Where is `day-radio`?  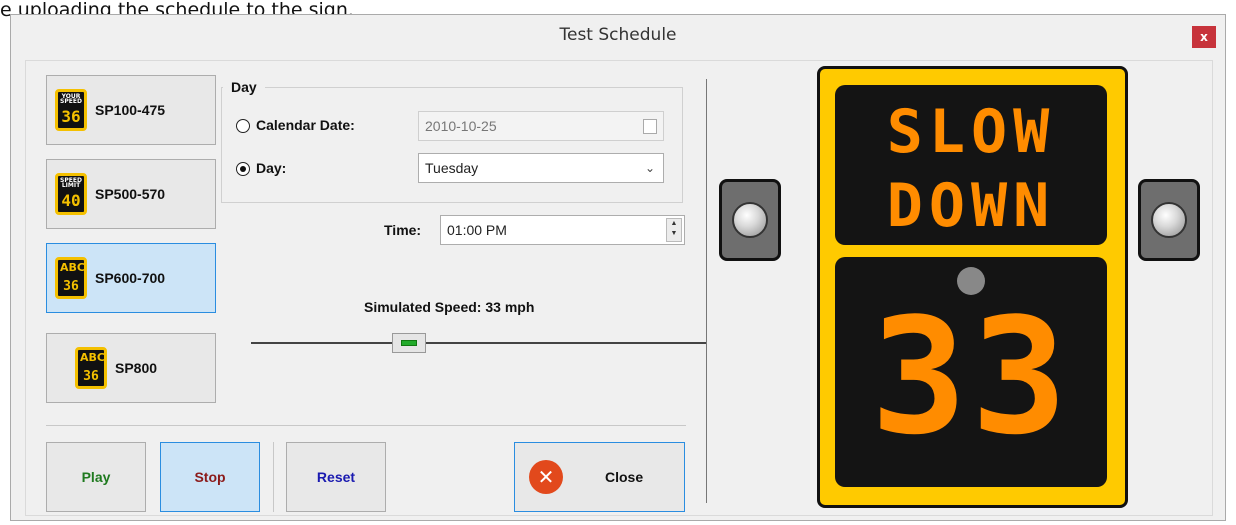
day-radio is located at coordinates (243, 169).